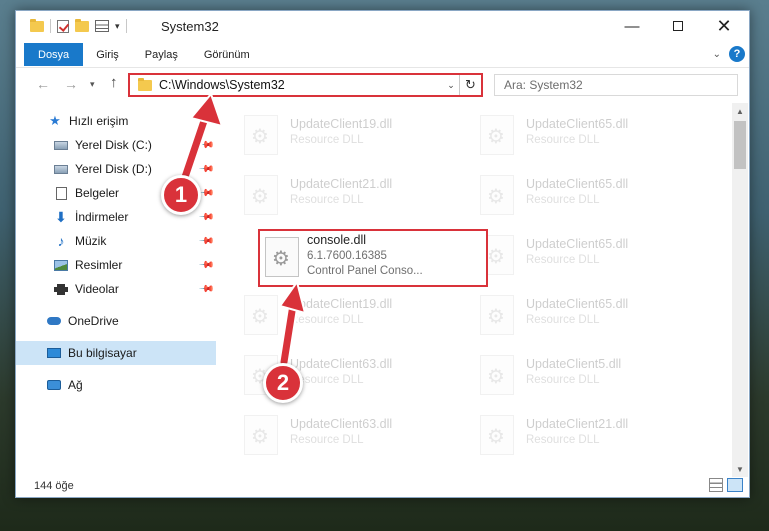 The height and width of the screenshot is (531, 769). I want to click on back-button: ←, so click(43, 84).